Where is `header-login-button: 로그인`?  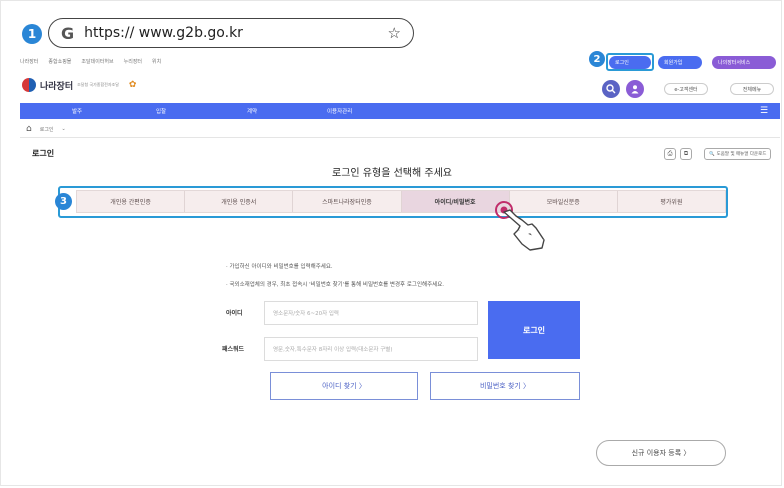
header-login-button: 로그인 is located at coordinates (630, 62).